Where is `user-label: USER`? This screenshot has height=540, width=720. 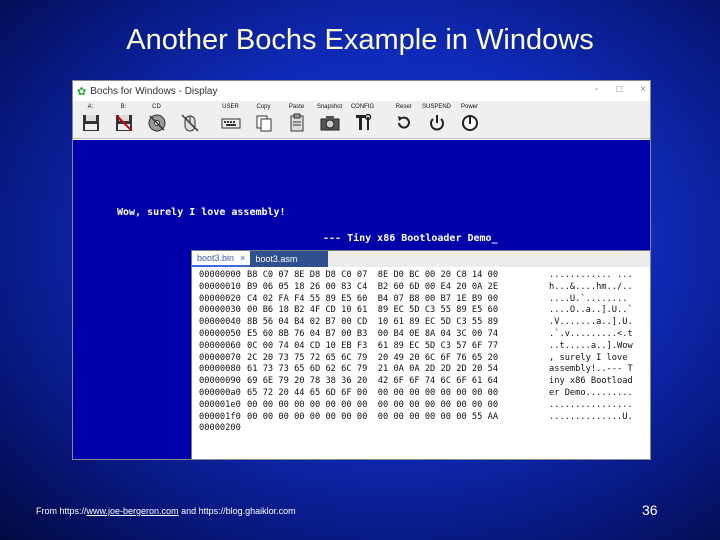 user-label: USER is located at coordinates (230, 107).